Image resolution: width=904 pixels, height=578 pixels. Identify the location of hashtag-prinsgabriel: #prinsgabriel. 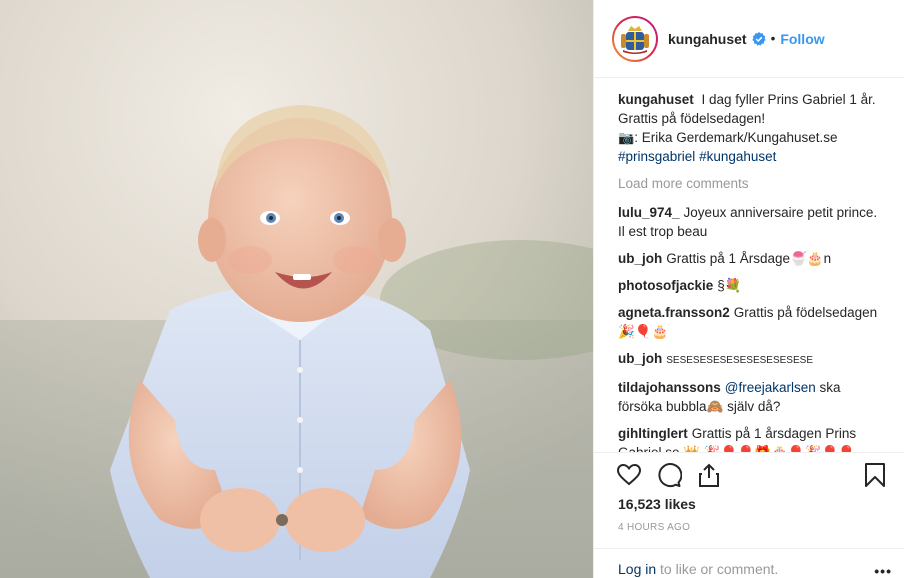
(656, 156).